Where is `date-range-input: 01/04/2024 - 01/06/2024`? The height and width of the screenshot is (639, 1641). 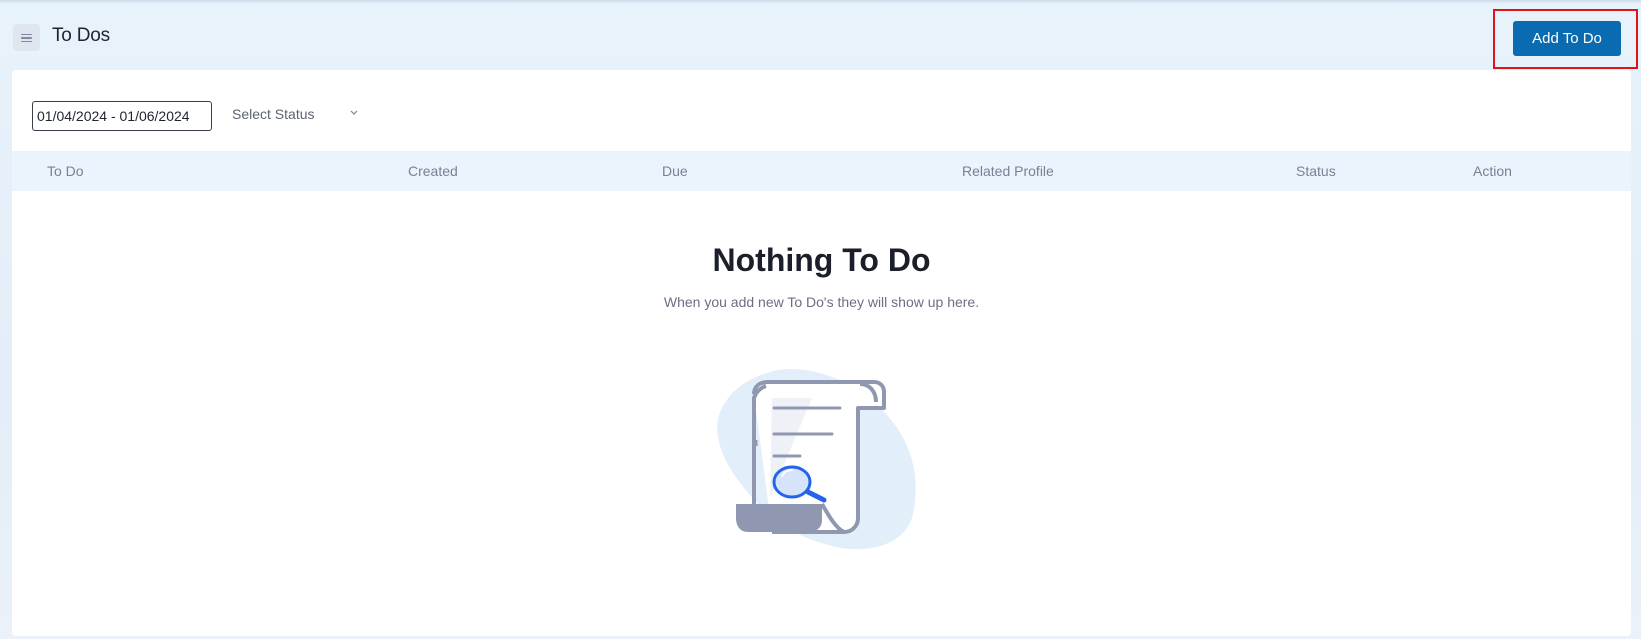
date-range-input: 01/04/2024 - 01/06/2024 is located at coordinates (122, 116).